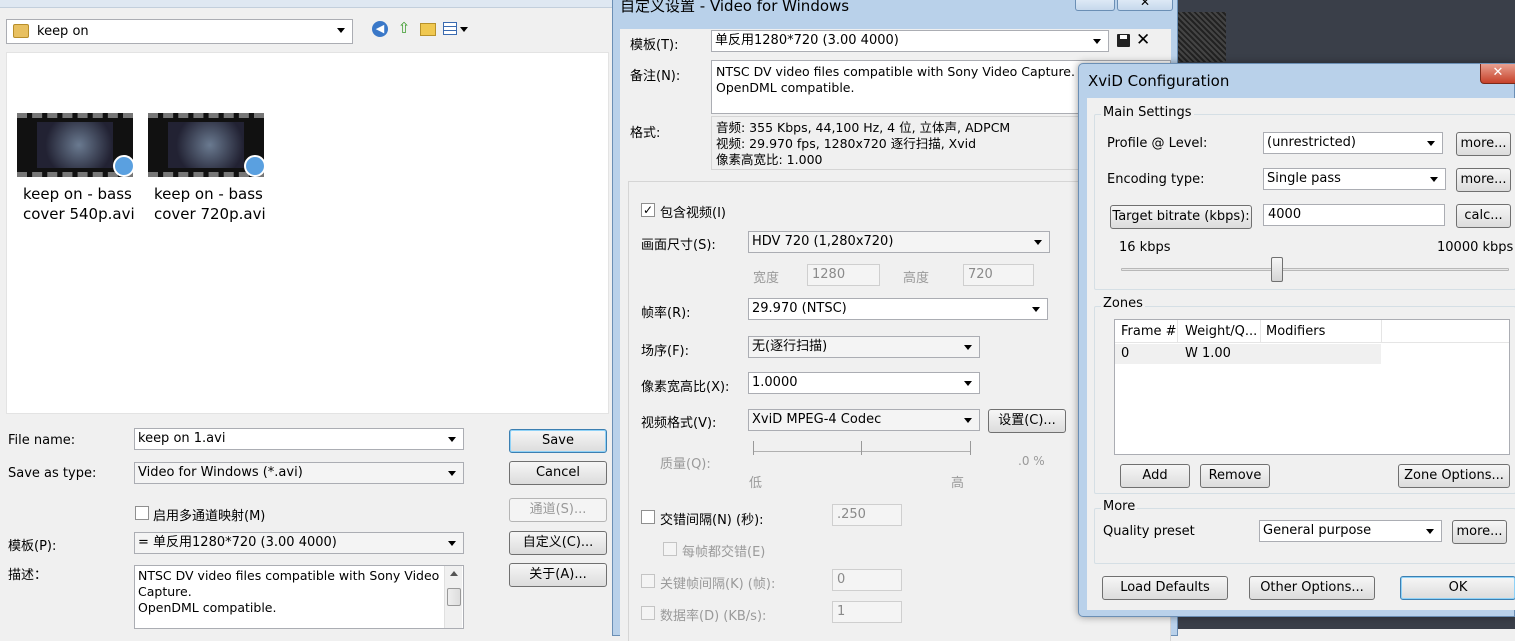 This screenshot has width=1515, height=641. What do you see at coordinates (655, 76) in the screenshot?
I see `notes-label: 备注(N):` at bounding box center [655, 76].